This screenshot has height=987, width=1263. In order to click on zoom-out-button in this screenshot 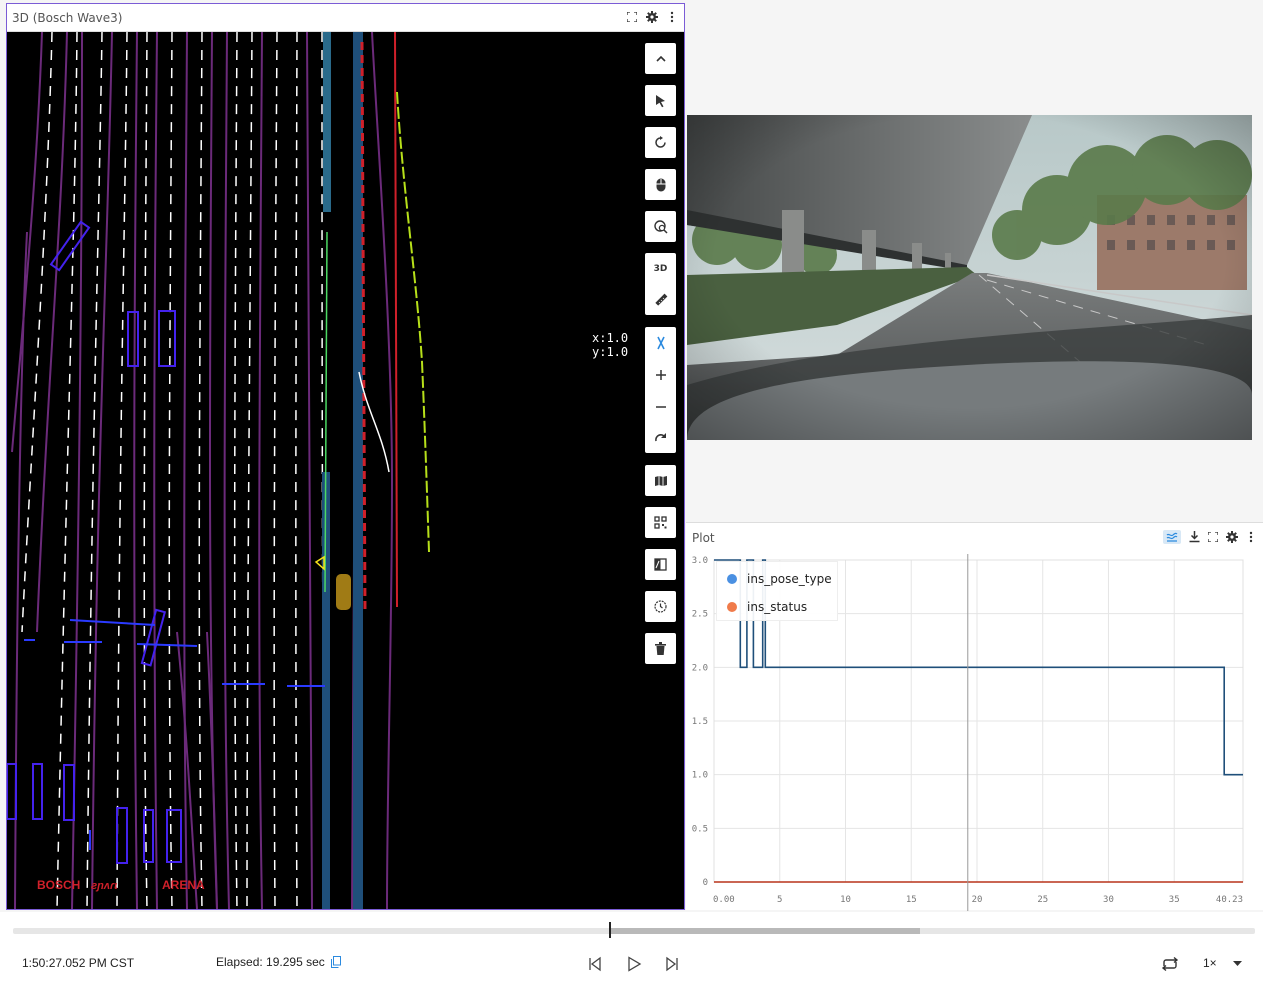, I will do `click(660, 406)`.